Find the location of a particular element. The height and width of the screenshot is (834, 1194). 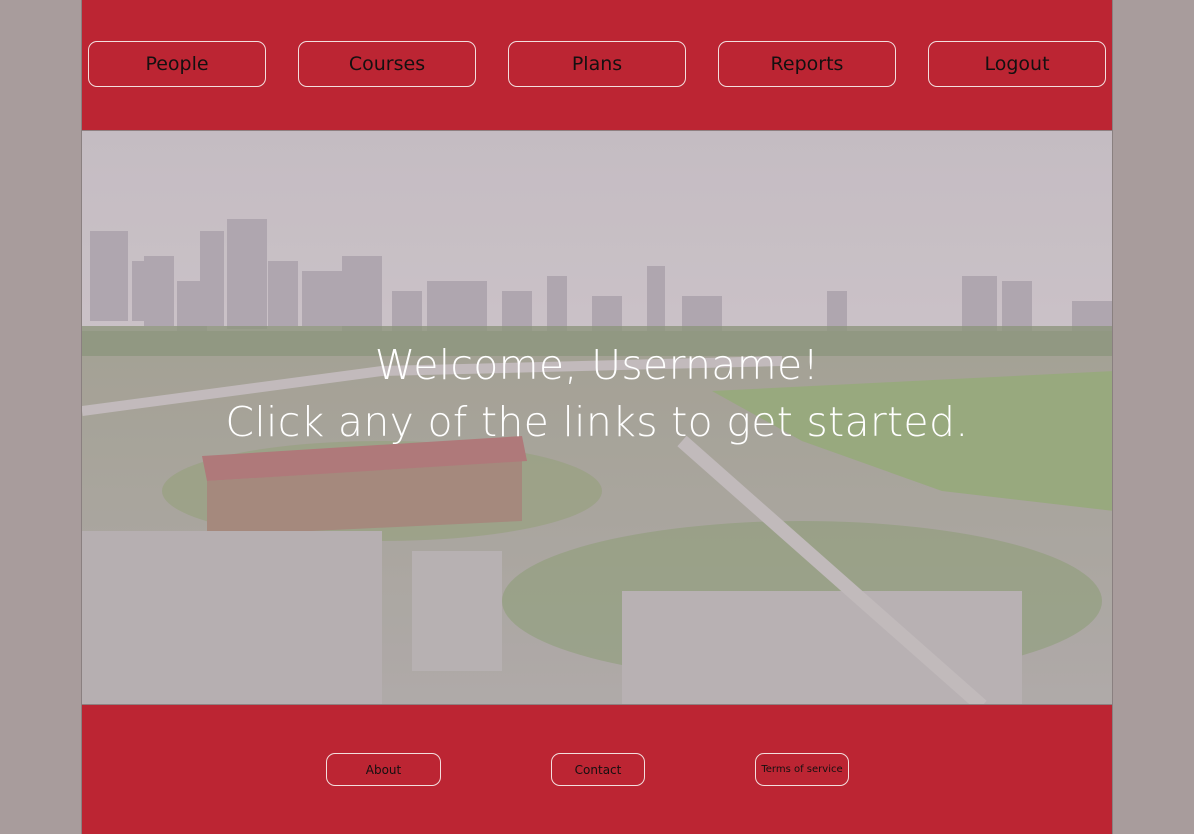

logout-button: Logout is located at coordinates (1017, 64).